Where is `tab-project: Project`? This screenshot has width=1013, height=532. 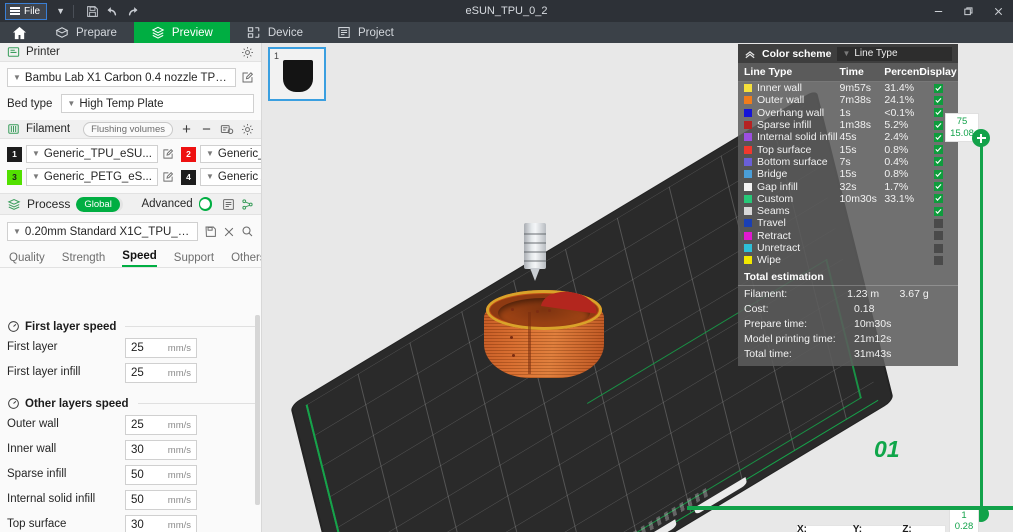
tab-project: Project is located at coordinates (365, 32).